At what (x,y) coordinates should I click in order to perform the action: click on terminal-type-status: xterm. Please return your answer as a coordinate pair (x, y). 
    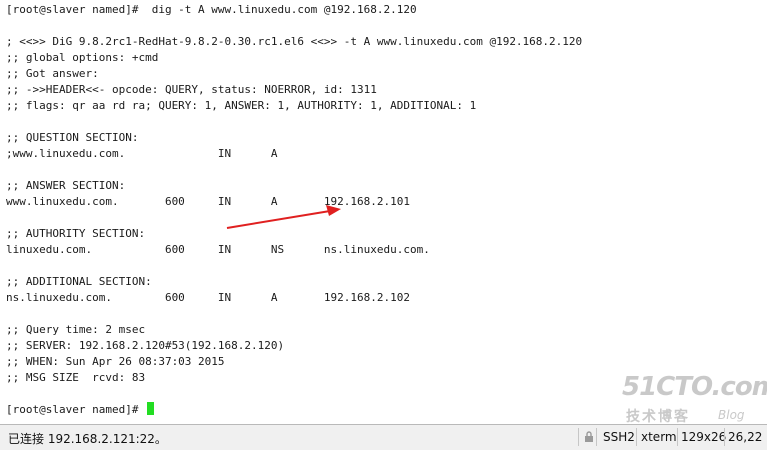
    Looking at the image, I should click on (659, 437).